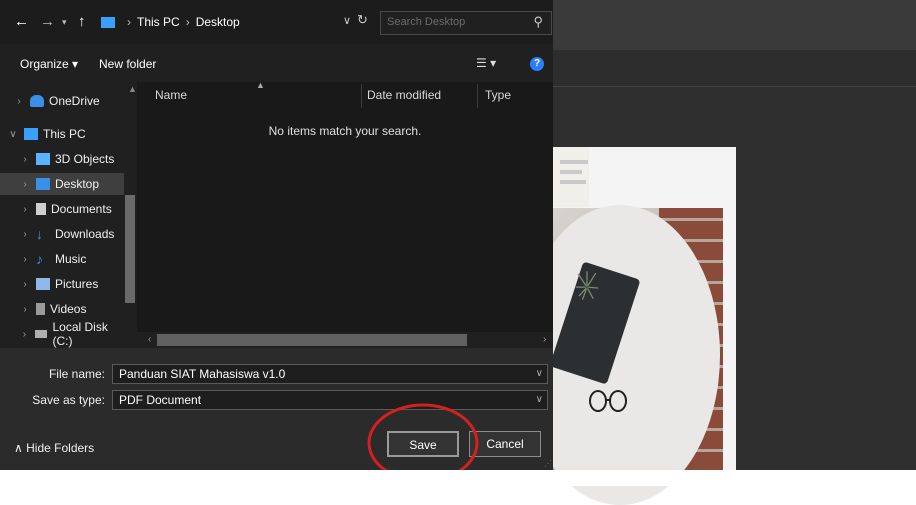  I want to click on sidebar-item-label: Pictures, so click(77, 284).